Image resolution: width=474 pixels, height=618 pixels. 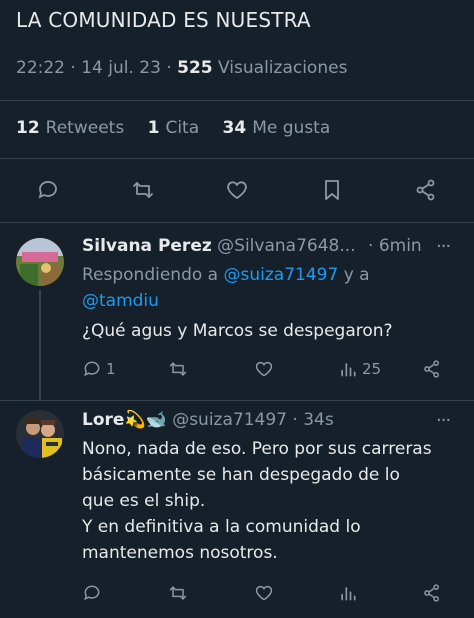 I want to click on engagement-stats: 12 Retweets 1 Cita 34 Me gusta, so click(x=182, y=128).